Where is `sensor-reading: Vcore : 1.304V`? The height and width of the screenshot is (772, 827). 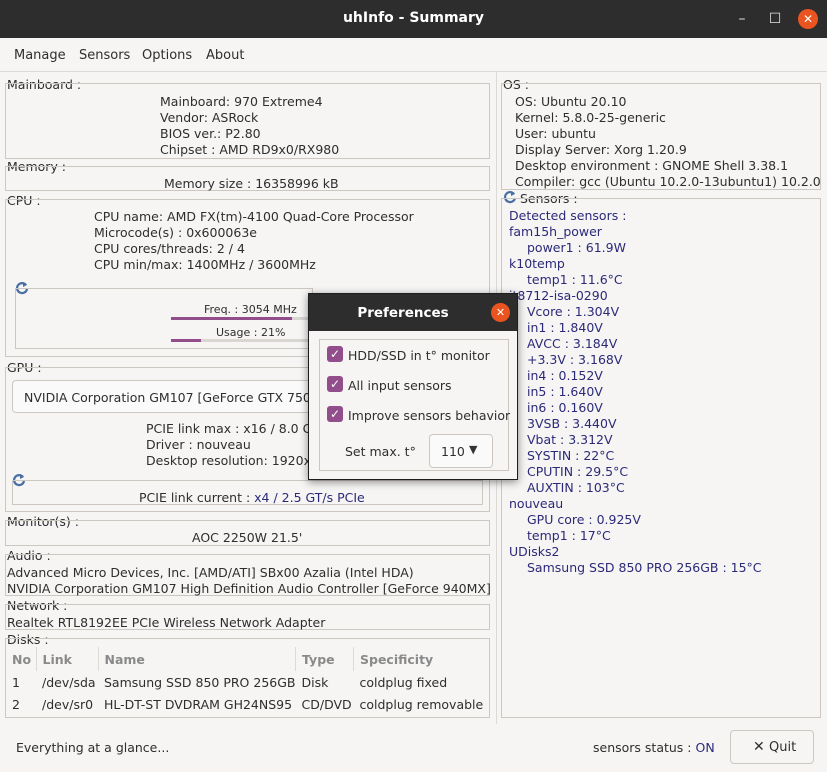
sensor-reading: Vcore : 1.304V is located at coordinates (573, 311).